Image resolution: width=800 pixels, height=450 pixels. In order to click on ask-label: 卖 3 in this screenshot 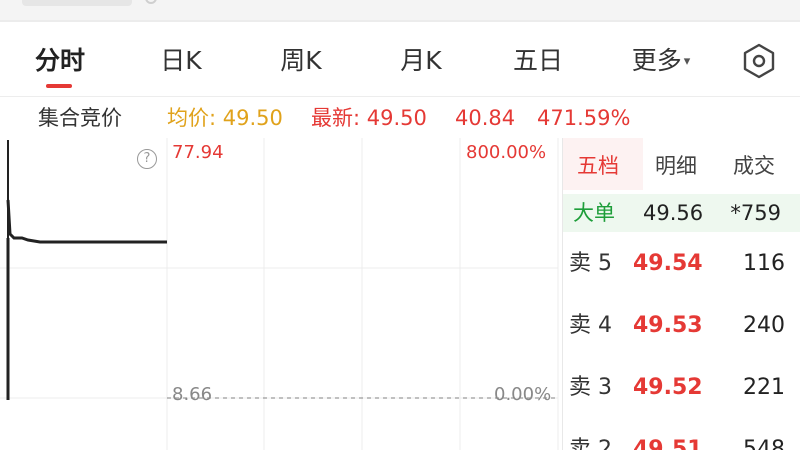, I will do `click(590, 387)`.